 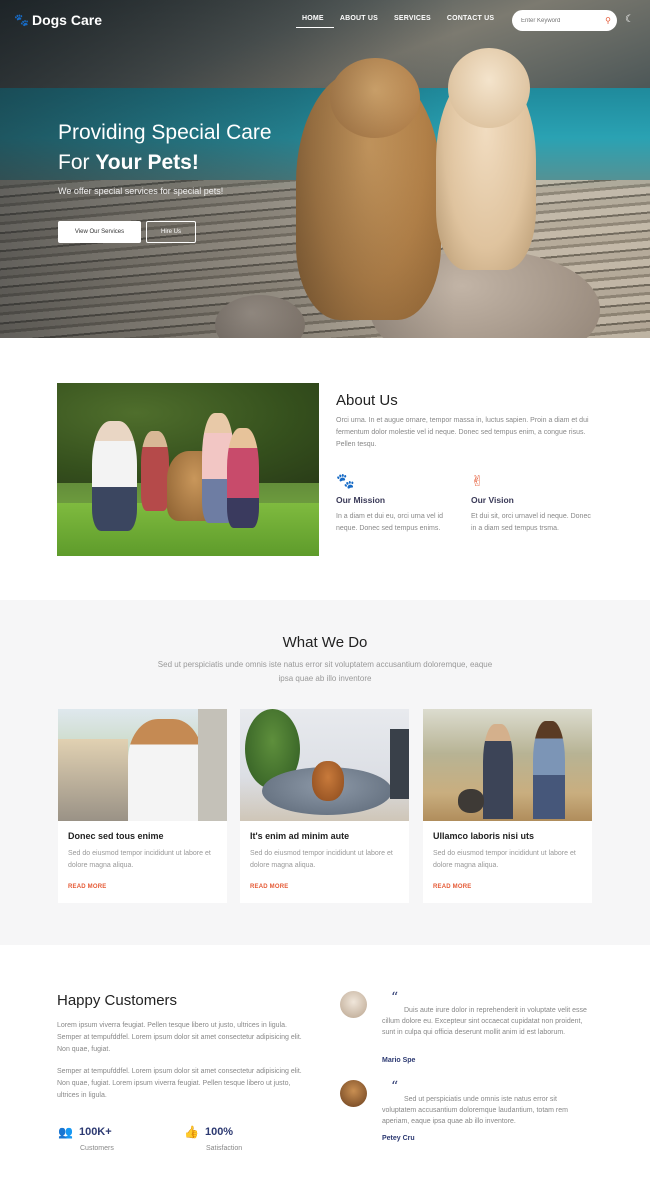 I want to click on stat-customers: 👥 100K+ Customers, so click(x=86, y=1138).